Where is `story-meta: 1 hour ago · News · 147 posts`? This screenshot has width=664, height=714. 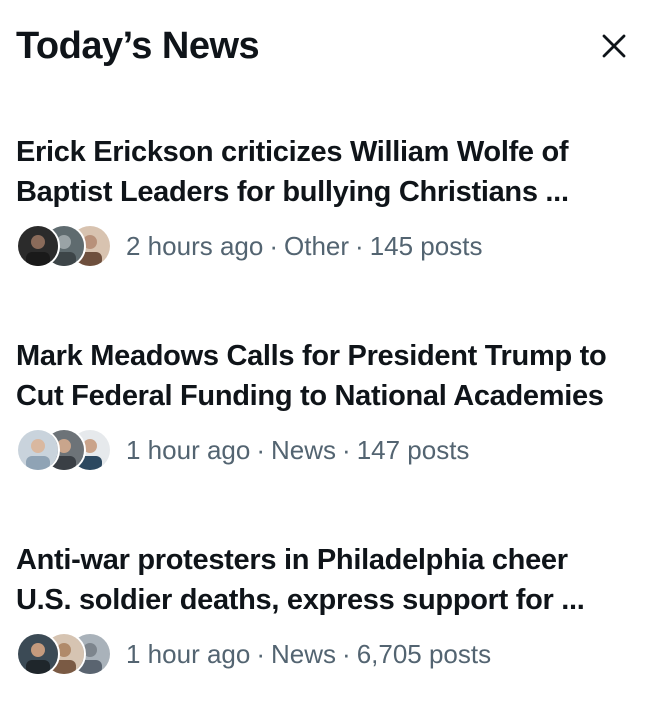
story-meta: 1 hour ago · News · 147 posts is located at coordinates (332, 450).